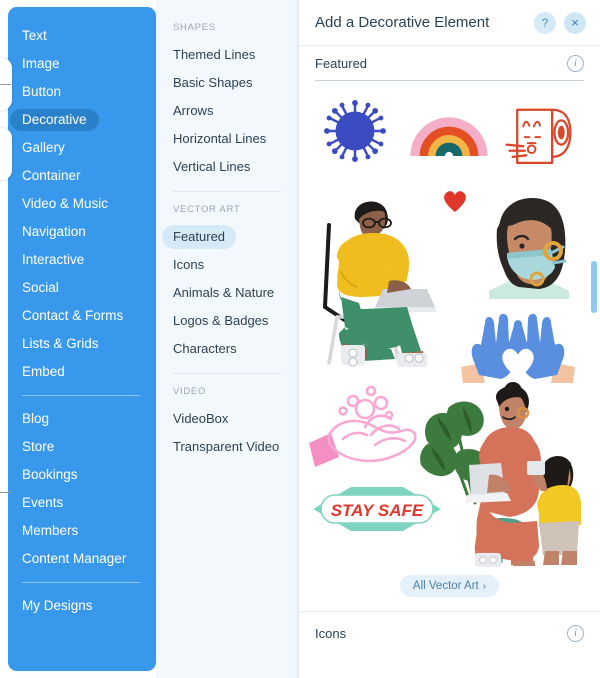 This screenshot has height=678, width=600. I want to click on category-item-characters: Characters, so click(227, 349).